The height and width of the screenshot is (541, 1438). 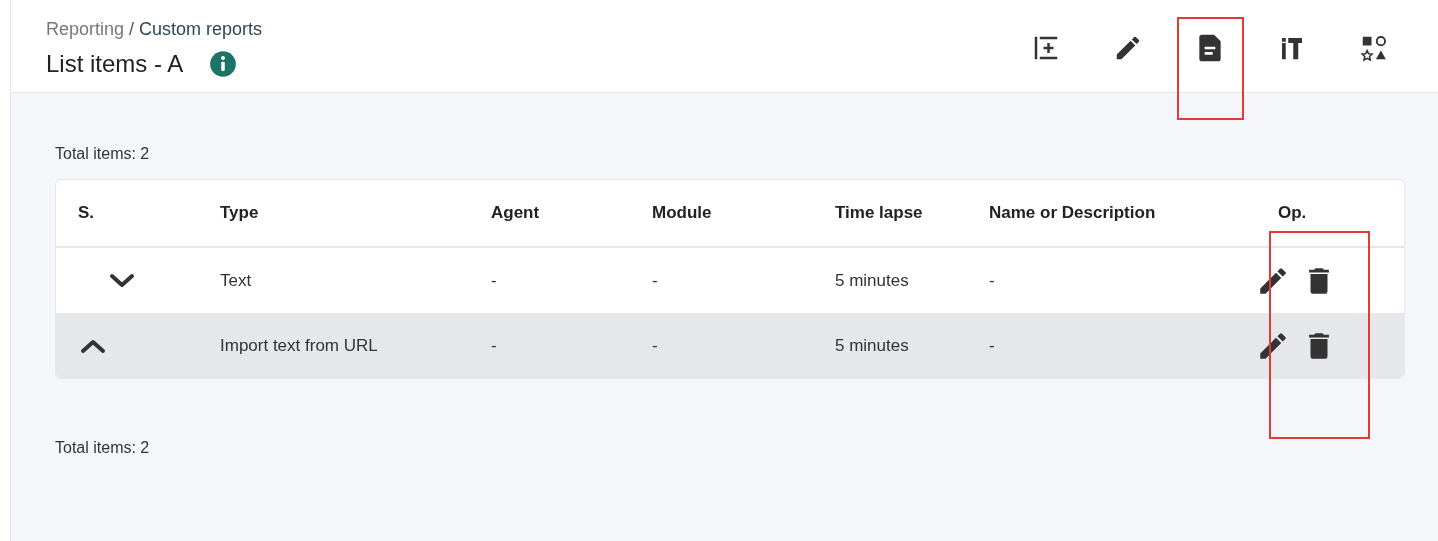 What do you see at coordinates (1292, 213) in the screenshot?
I see `column-header: Op.` at bounding box center [1292, 213].